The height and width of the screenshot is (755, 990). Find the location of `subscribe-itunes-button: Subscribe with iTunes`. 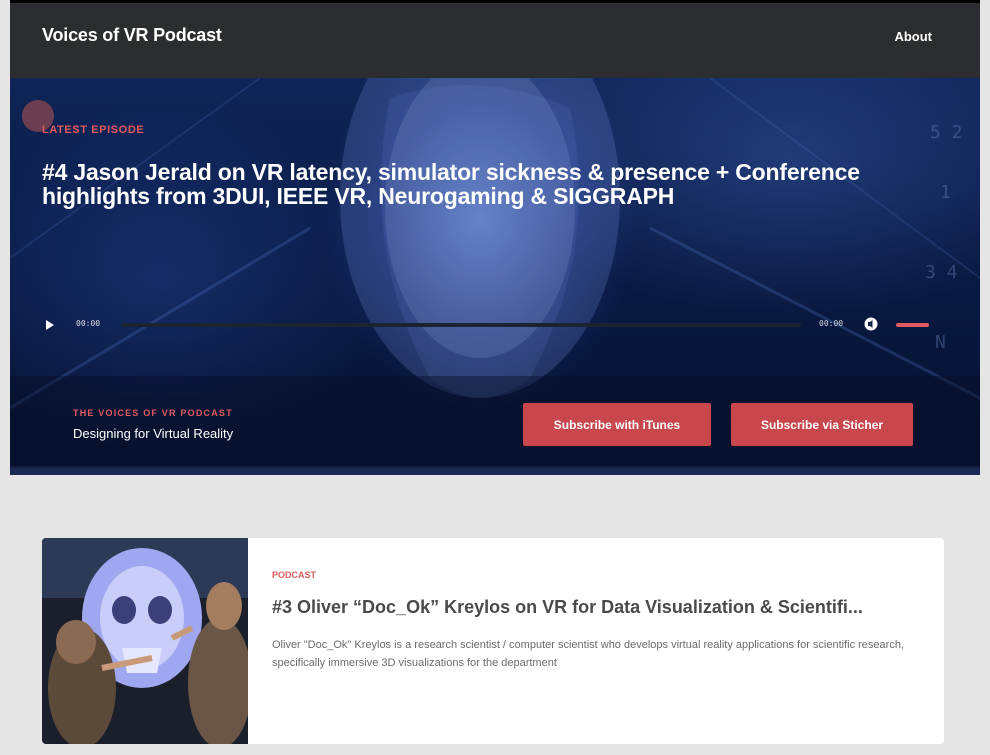

subscribe-itunes-button: Subscribe with iTunes is located at coordinates (617, 424).